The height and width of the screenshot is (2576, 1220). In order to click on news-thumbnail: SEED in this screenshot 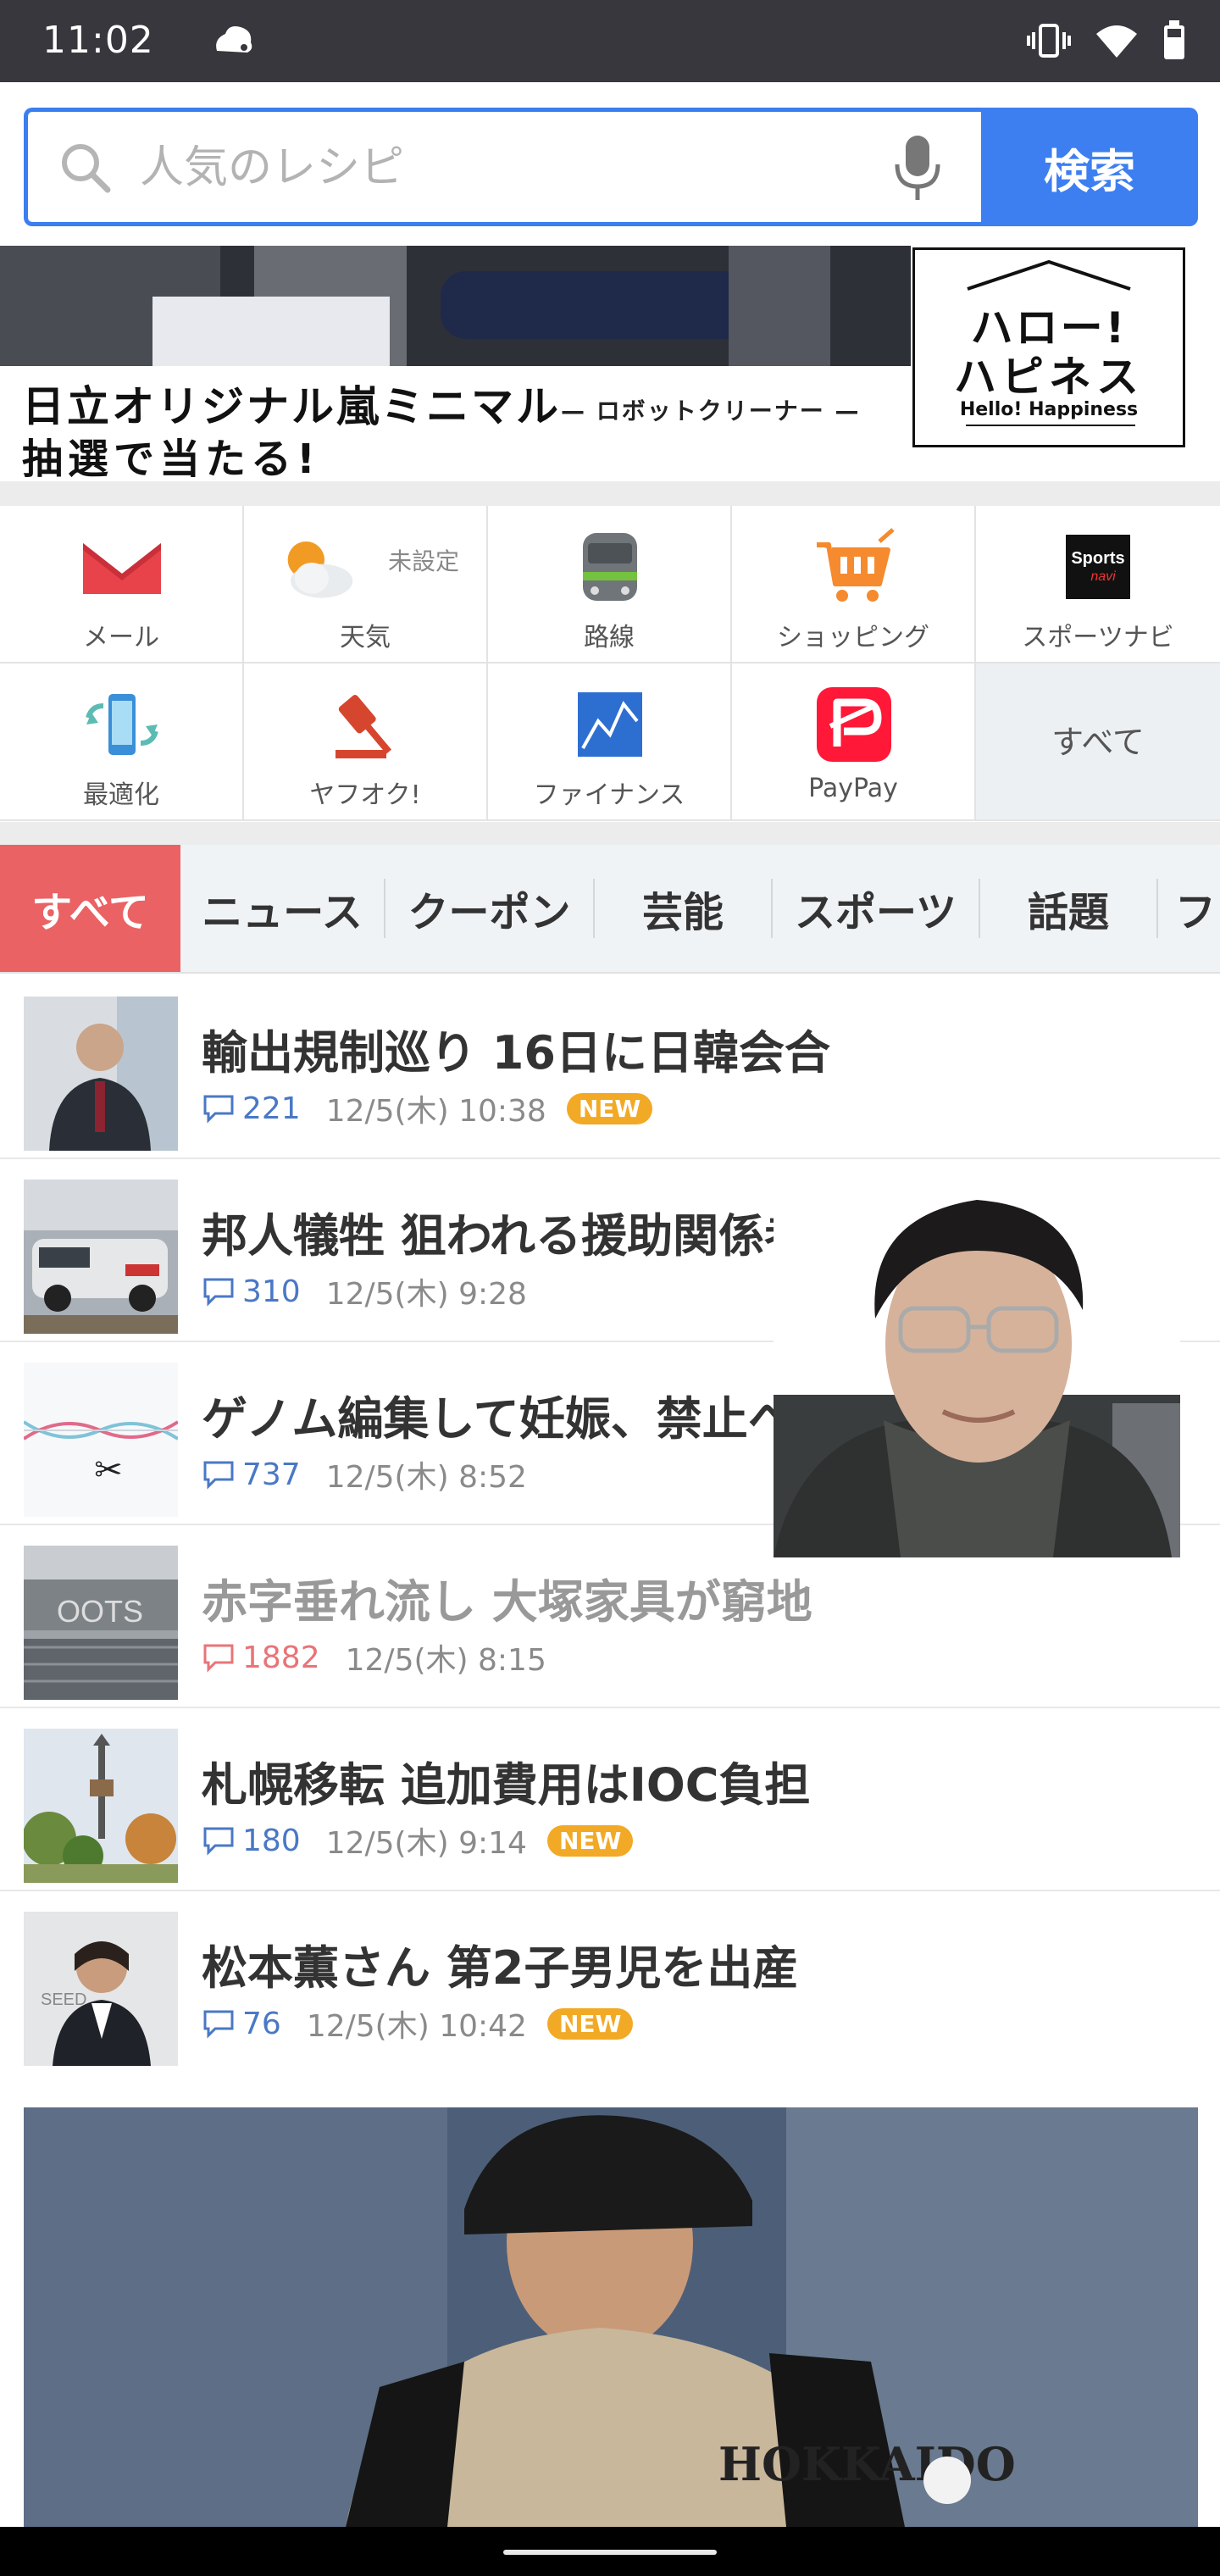, I will do `click(101, 1989)`.